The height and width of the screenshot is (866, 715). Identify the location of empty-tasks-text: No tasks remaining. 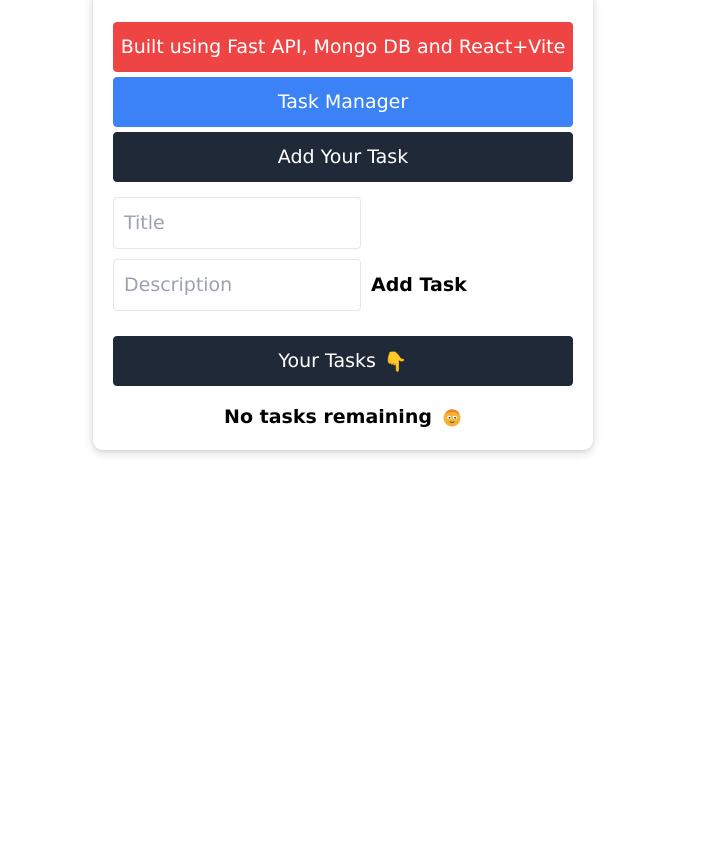
(328, 417).